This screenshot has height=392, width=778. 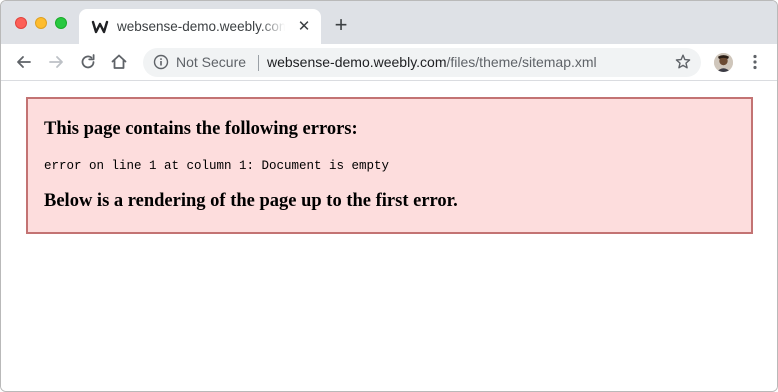 I want to click on security-label: Not Secure, so click(x=211, y=62).